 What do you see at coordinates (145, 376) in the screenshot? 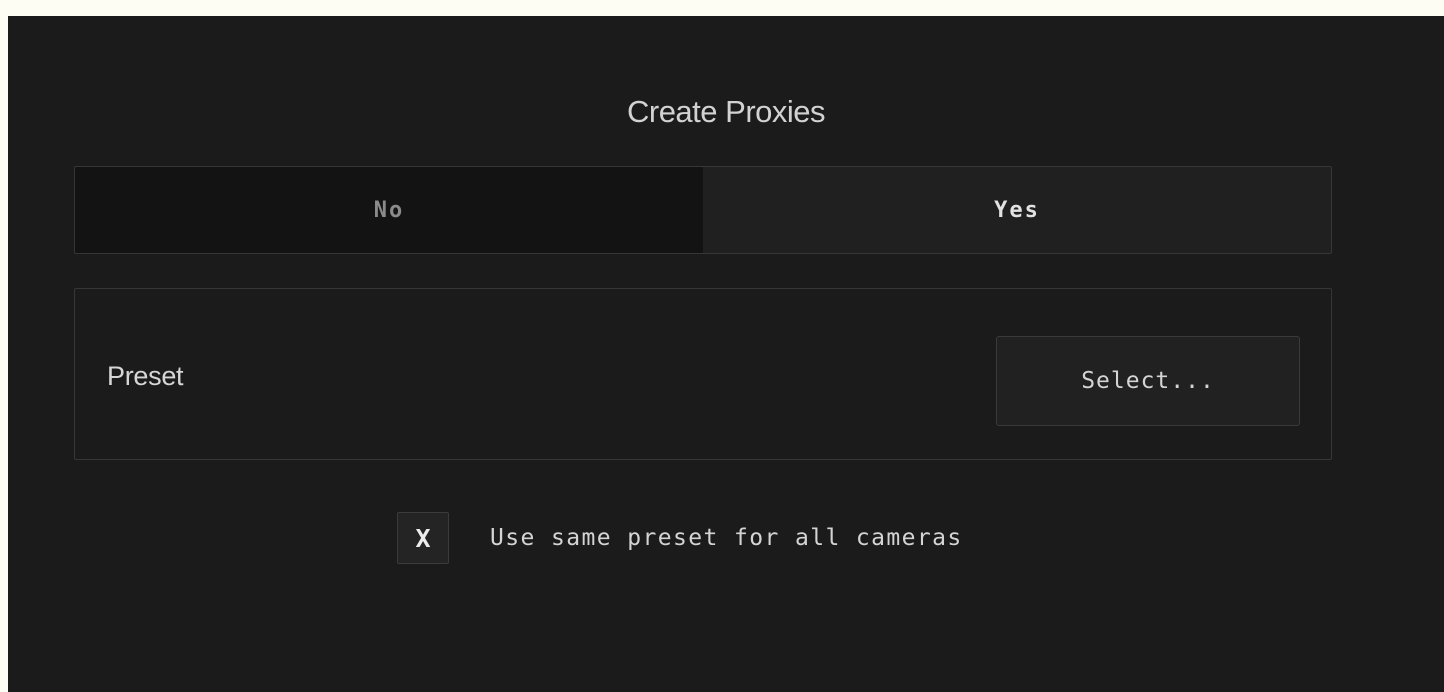
I see `preset-label: Preset` at bounding box center [145, 376].